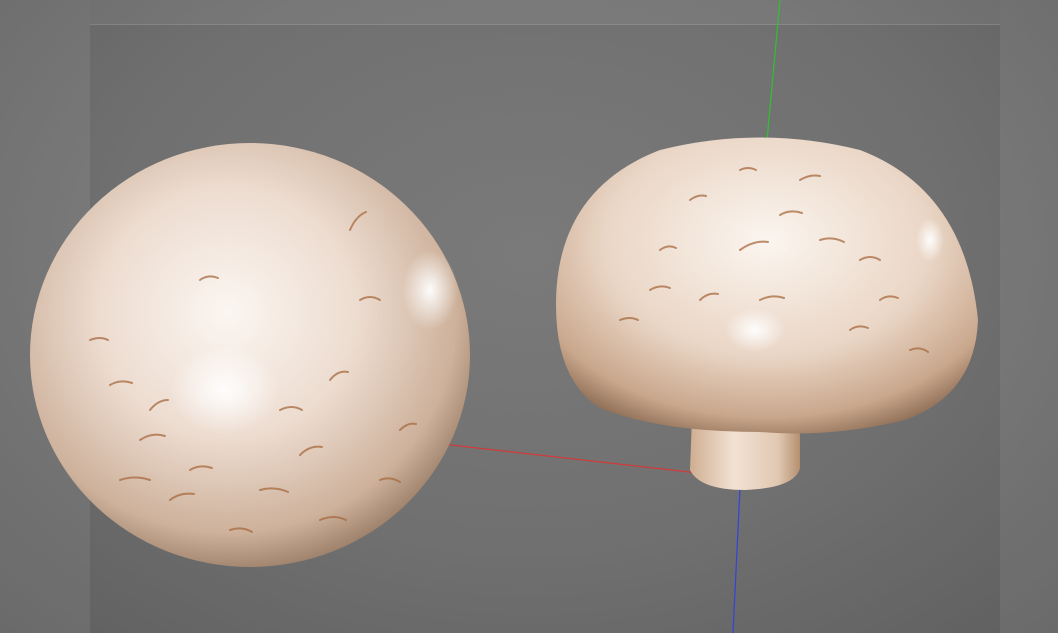  I want to click on cap-right-specular, so click(755, 330).